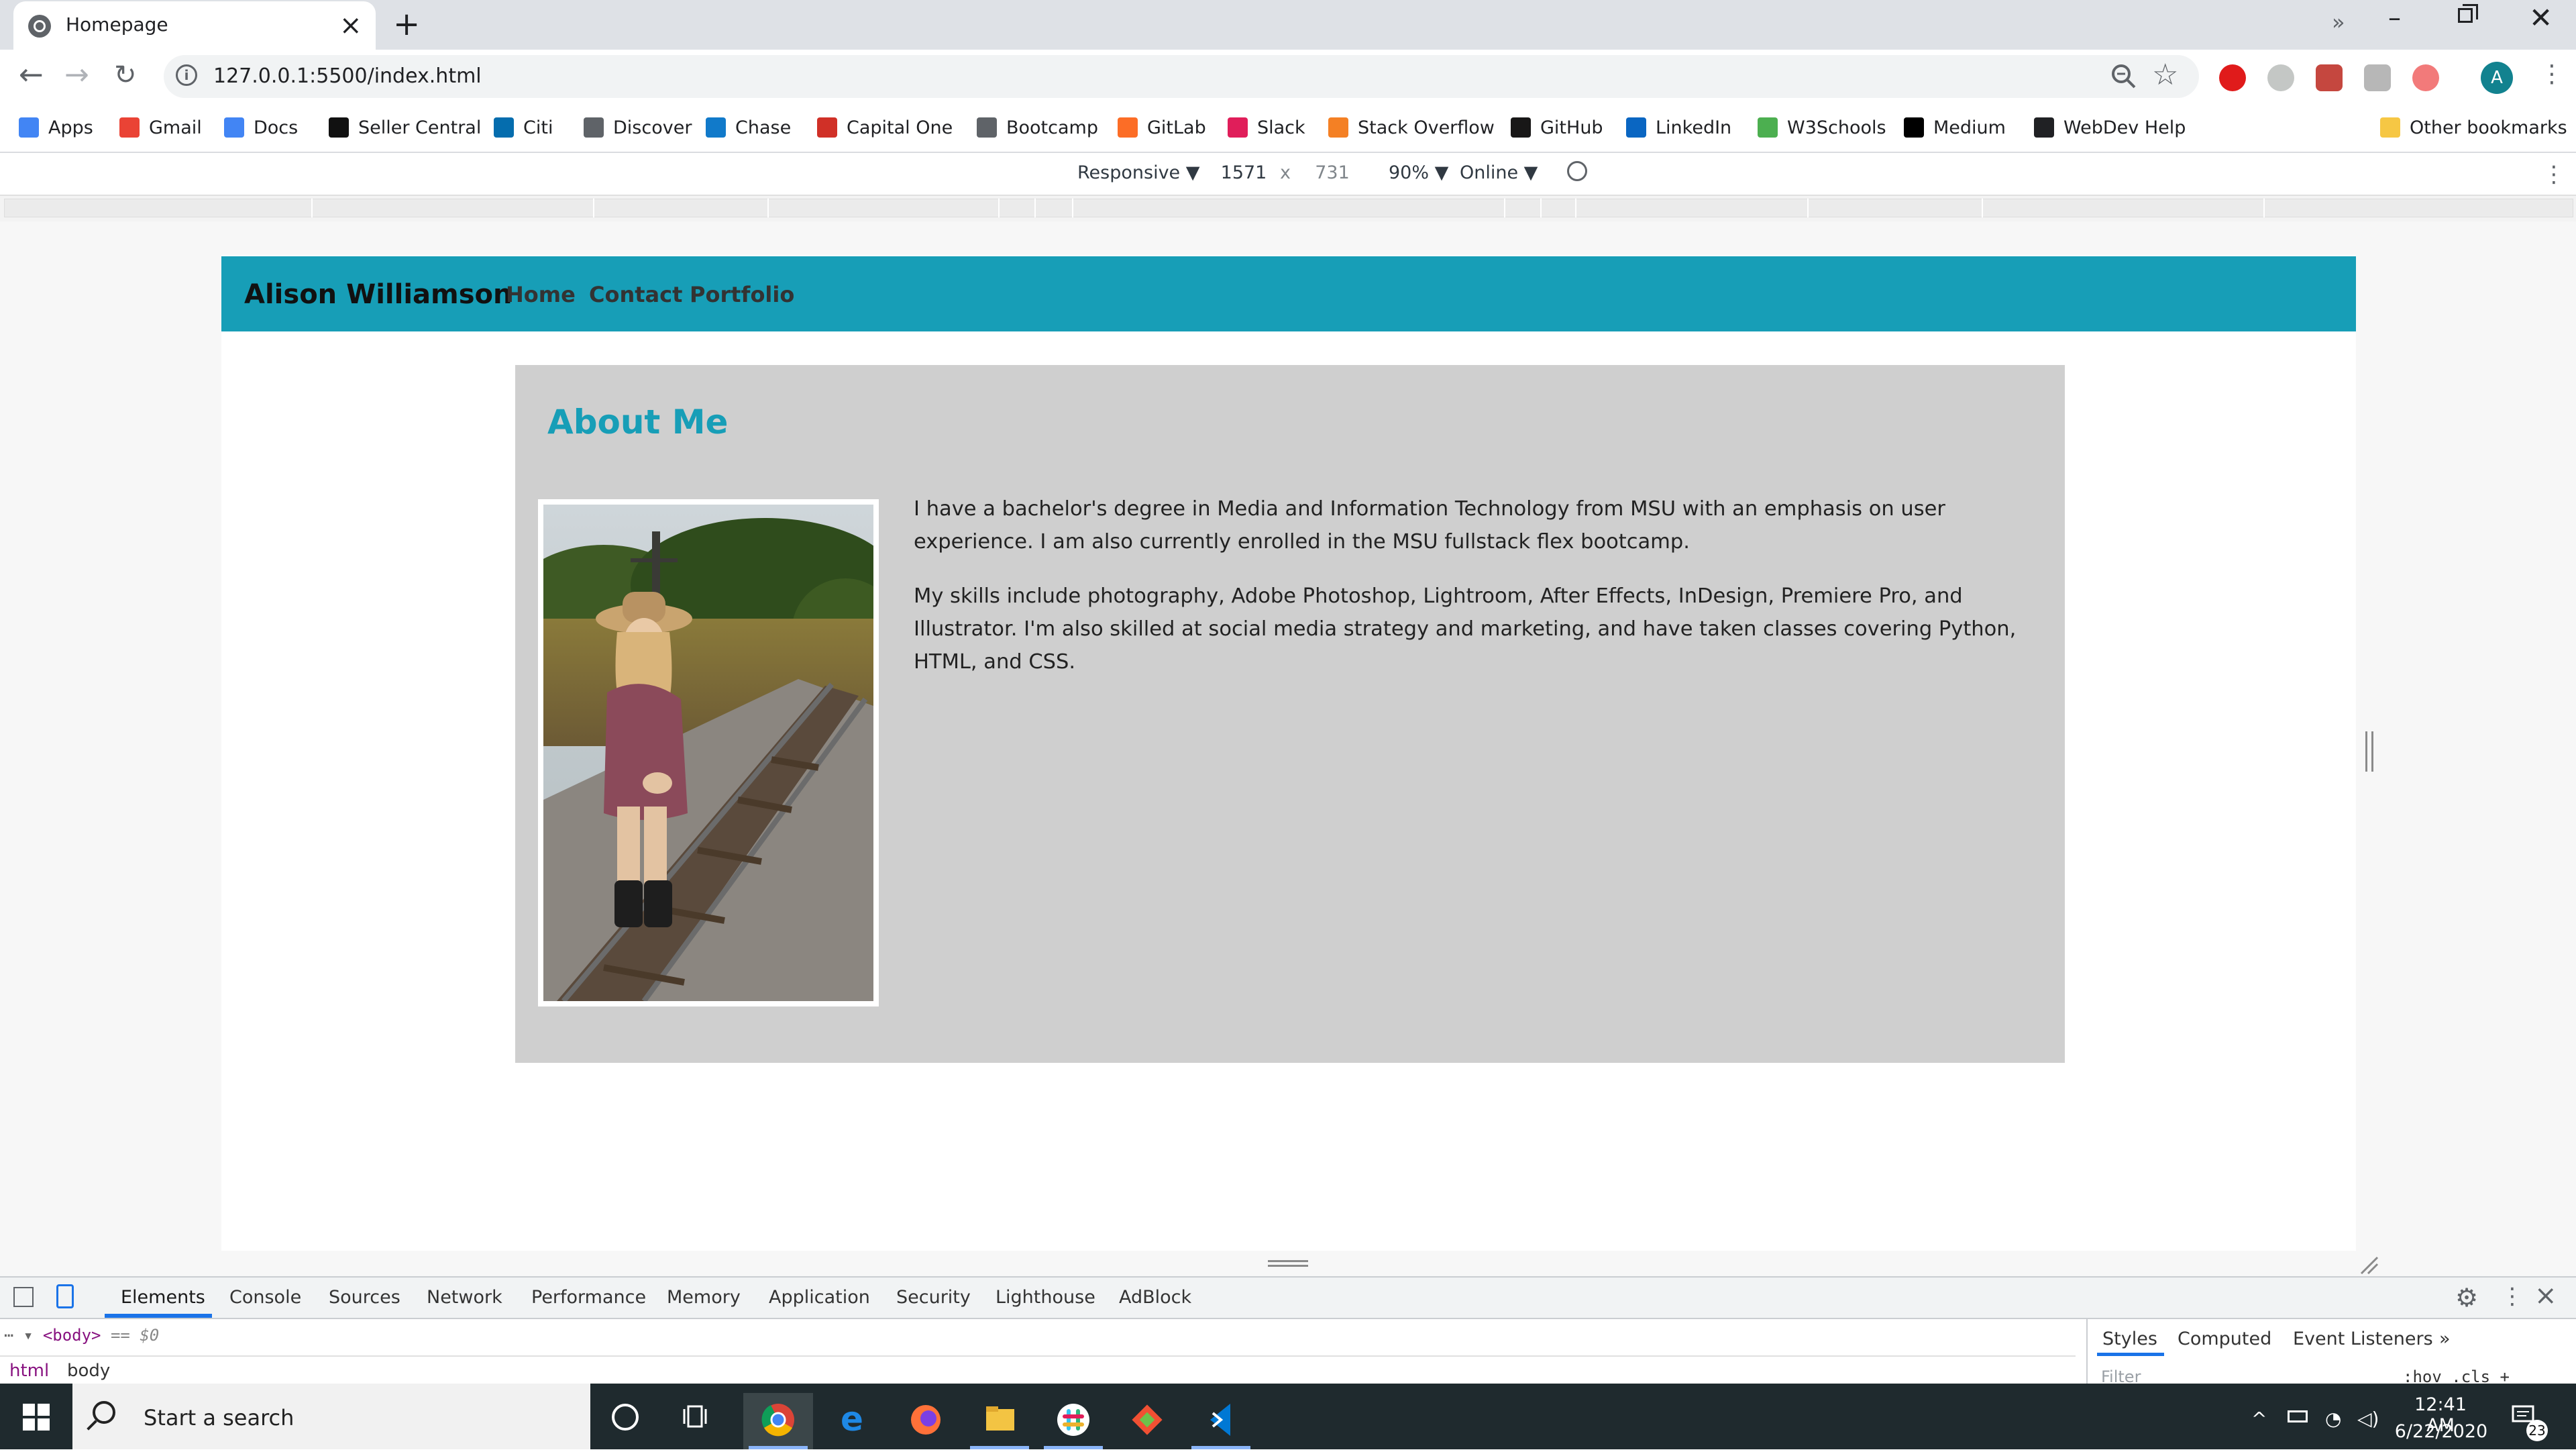 The image size is (2576, 1452). What do you see at coordinates (406, 24) in the screenshot?
I see `new-tab-button: +` at bounding box center [406, 24].